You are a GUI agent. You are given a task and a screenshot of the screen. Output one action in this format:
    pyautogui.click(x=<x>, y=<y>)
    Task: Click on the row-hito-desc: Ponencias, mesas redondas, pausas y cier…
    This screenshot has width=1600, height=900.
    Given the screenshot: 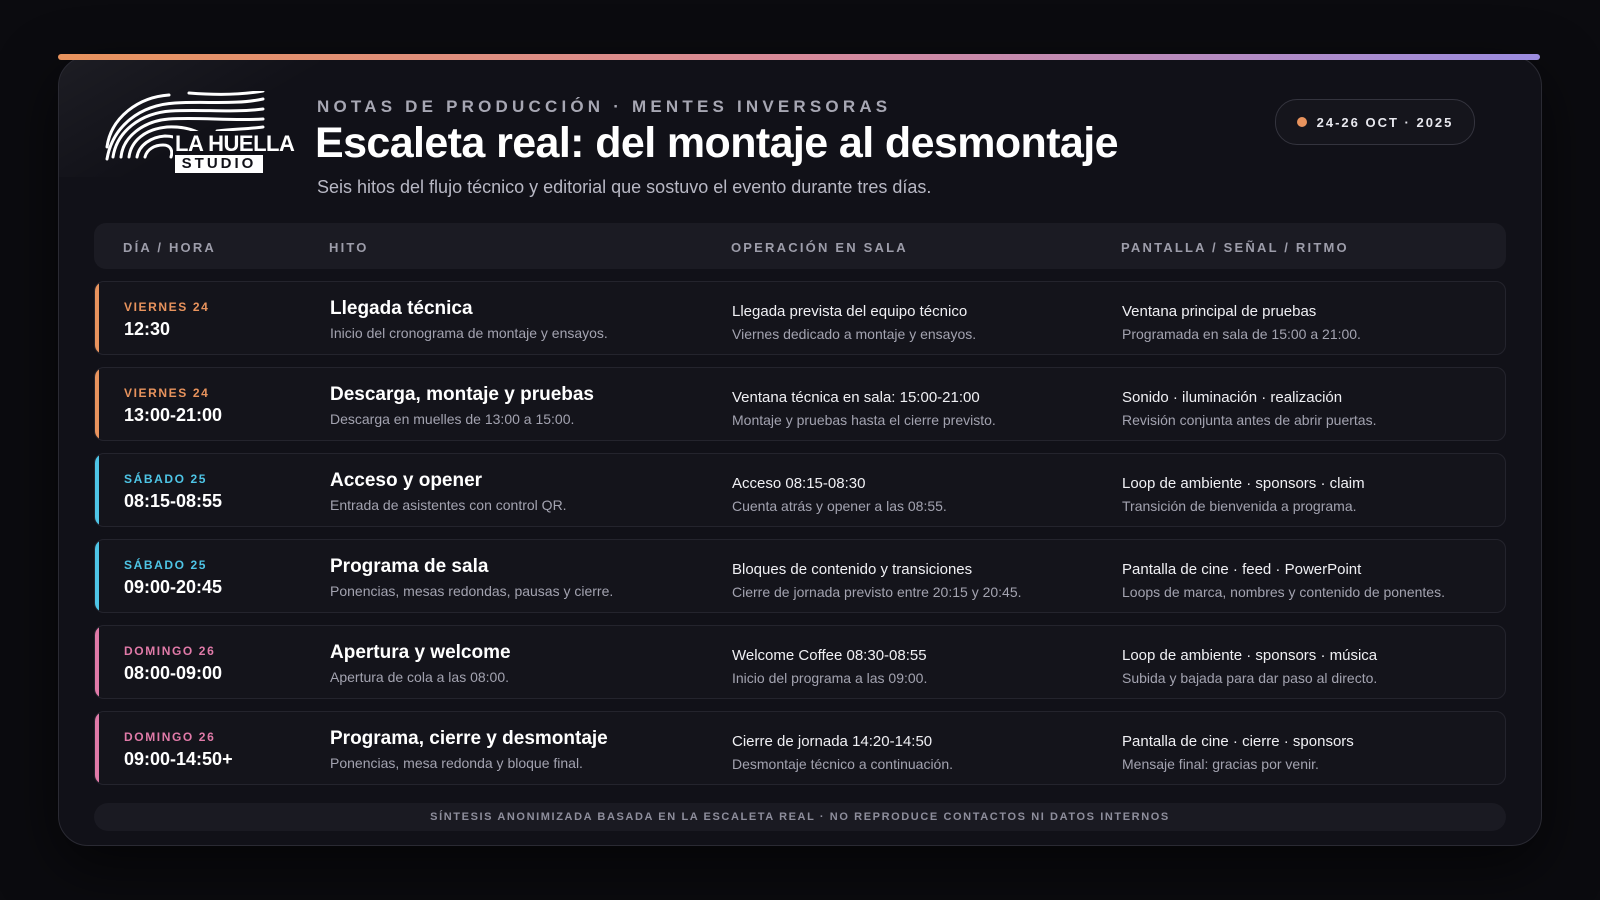 What is the action you would take?
    pyautogui.click(x=472, y=591)
    